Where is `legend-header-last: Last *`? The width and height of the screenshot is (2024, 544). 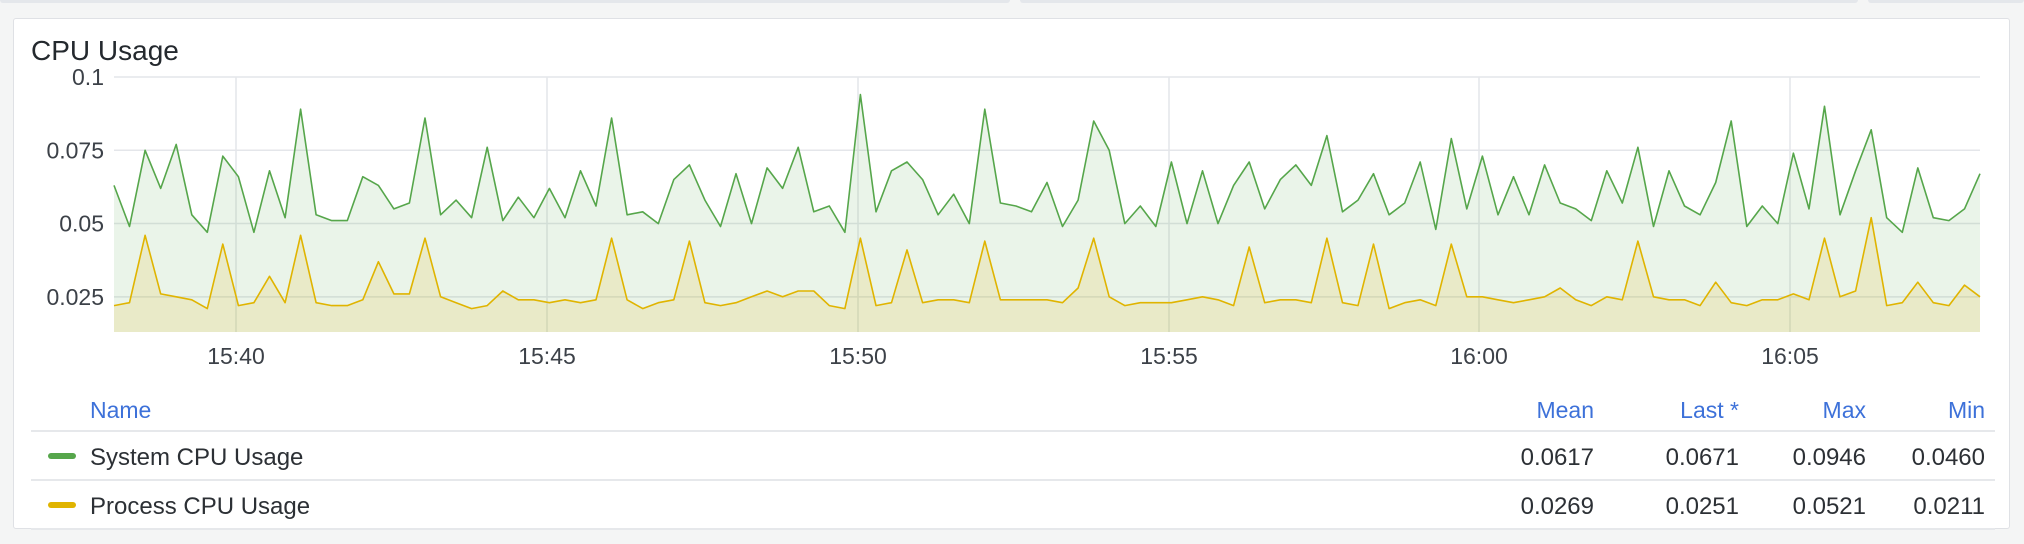 legend-header-last: Last * is located at coordinates (1709, 410).